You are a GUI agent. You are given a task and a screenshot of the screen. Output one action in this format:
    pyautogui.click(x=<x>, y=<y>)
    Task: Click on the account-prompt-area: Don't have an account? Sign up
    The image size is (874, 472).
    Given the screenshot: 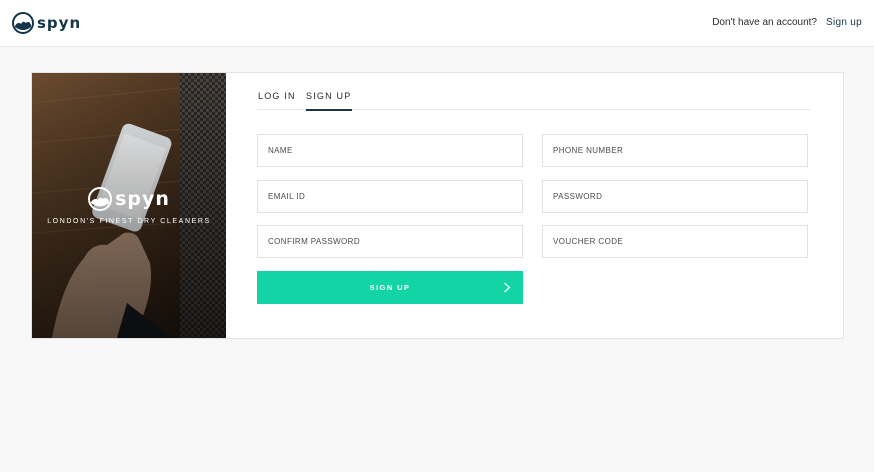 What is the action you would take?
    pyautogui.click(x=787, y=22)
    